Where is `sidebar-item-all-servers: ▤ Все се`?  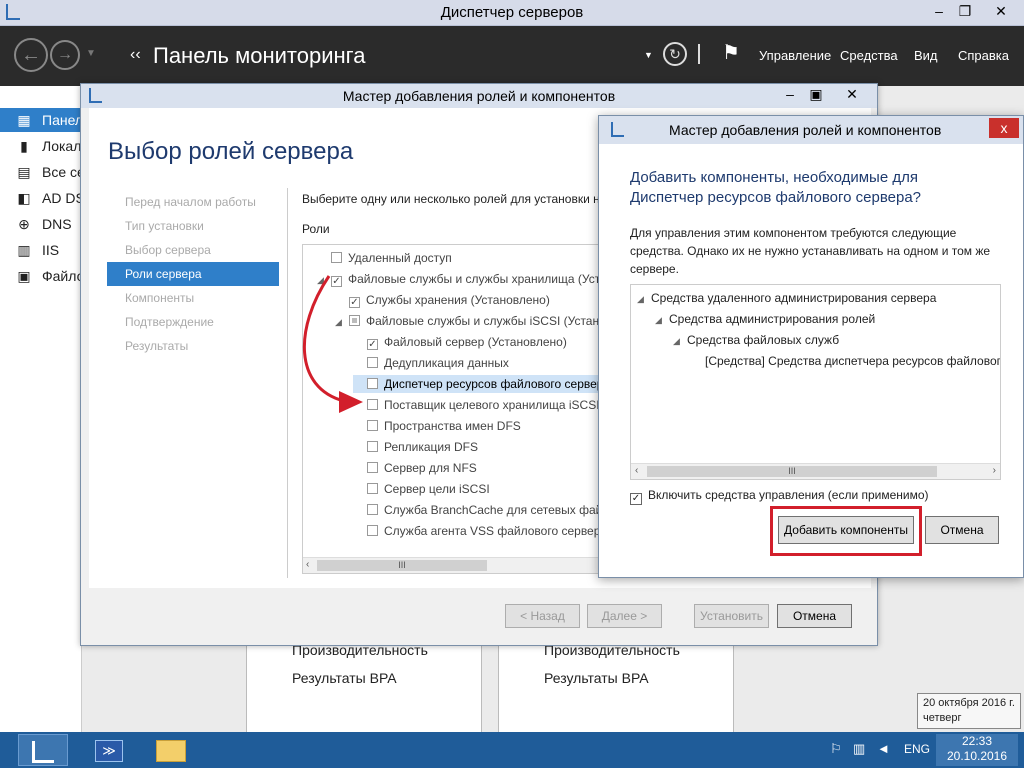 sidebar-item-all-servers: ▤ Все се is located at coordinates (41, 172).